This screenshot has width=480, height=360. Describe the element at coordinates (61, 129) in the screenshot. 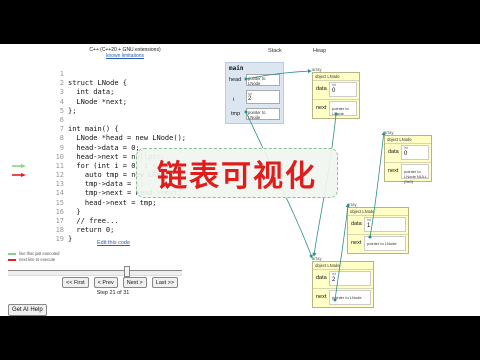

I see `line-number: 7` at that location.